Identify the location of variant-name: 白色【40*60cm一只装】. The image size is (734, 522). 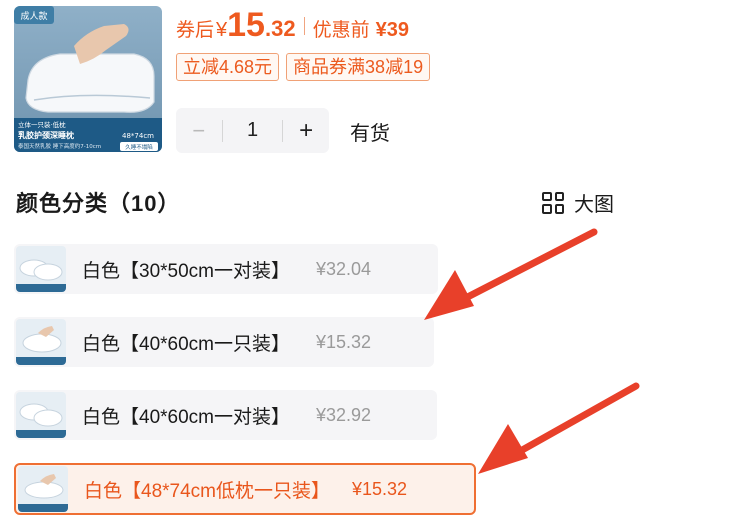
(186, 344).